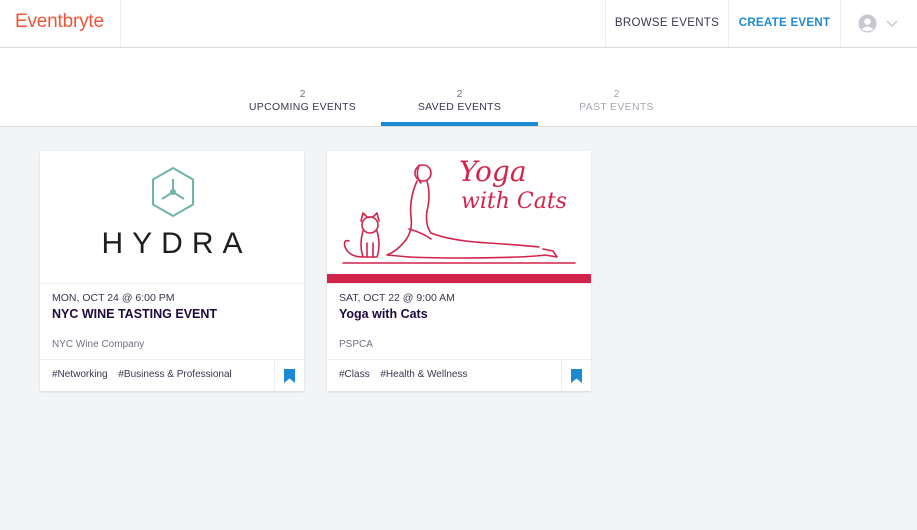  I want to click on event-organizer: NYC Wine Company, so click(98, 344).